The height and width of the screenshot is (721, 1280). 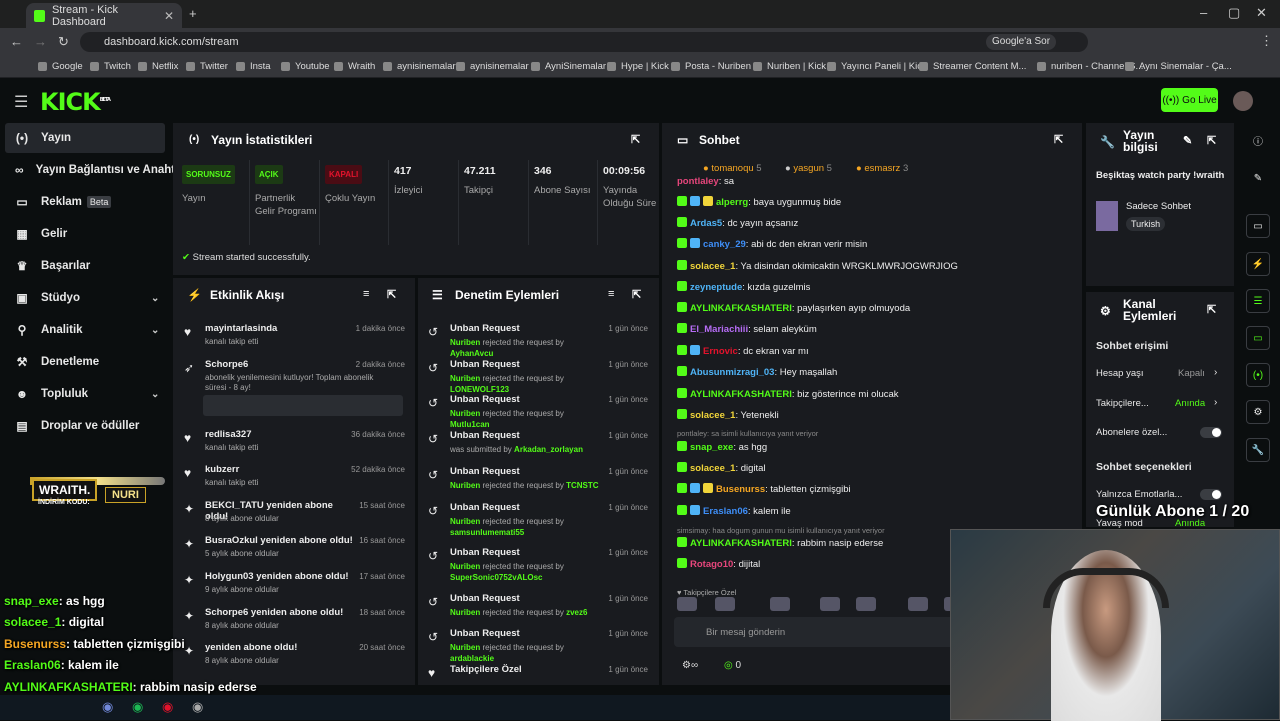 I want to click on target-user: Mutlu1can, so click(x=470, y=424).